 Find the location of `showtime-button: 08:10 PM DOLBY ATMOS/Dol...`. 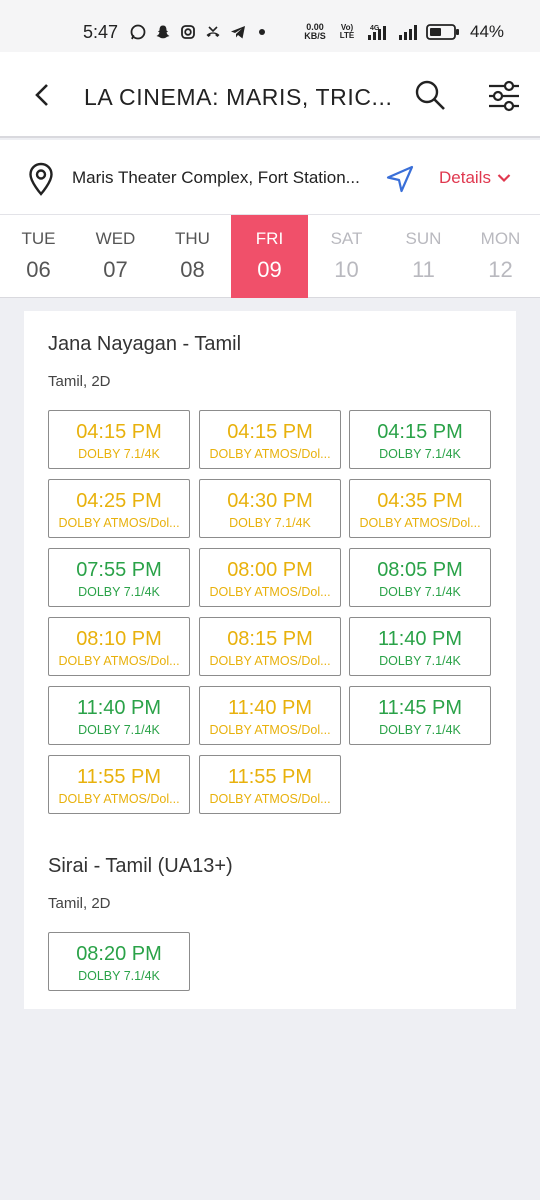

showtime-button: 08:10 PM DOLBY ATMOS/Dol... is located at coordinates (119, 646).